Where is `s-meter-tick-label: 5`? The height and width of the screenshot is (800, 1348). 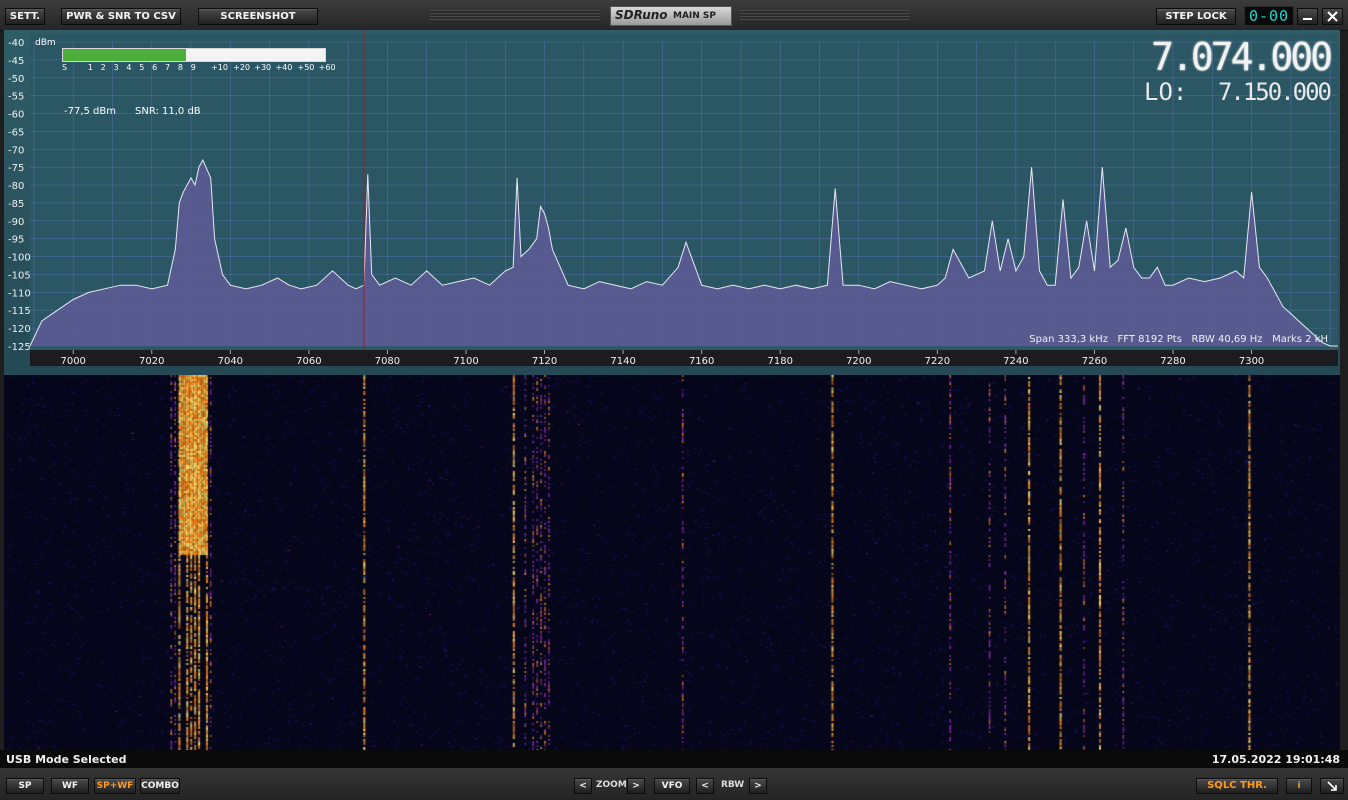
s-meter-tick-label: 5 is located at coordinates (142, 67).